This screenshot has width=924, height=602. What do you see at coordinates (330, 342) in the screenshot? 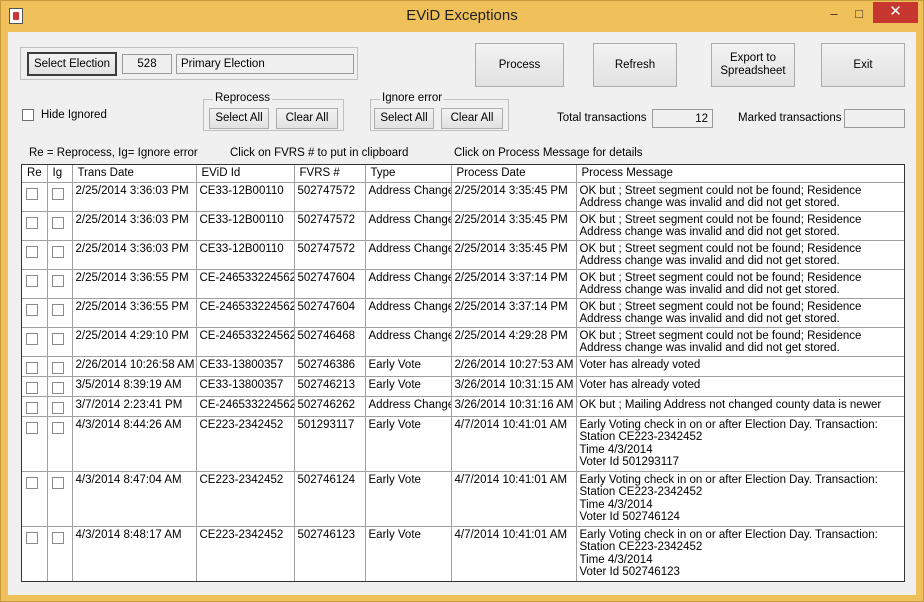
I see `fvrs-cell: 502746468` at bounding box center [330, 342].